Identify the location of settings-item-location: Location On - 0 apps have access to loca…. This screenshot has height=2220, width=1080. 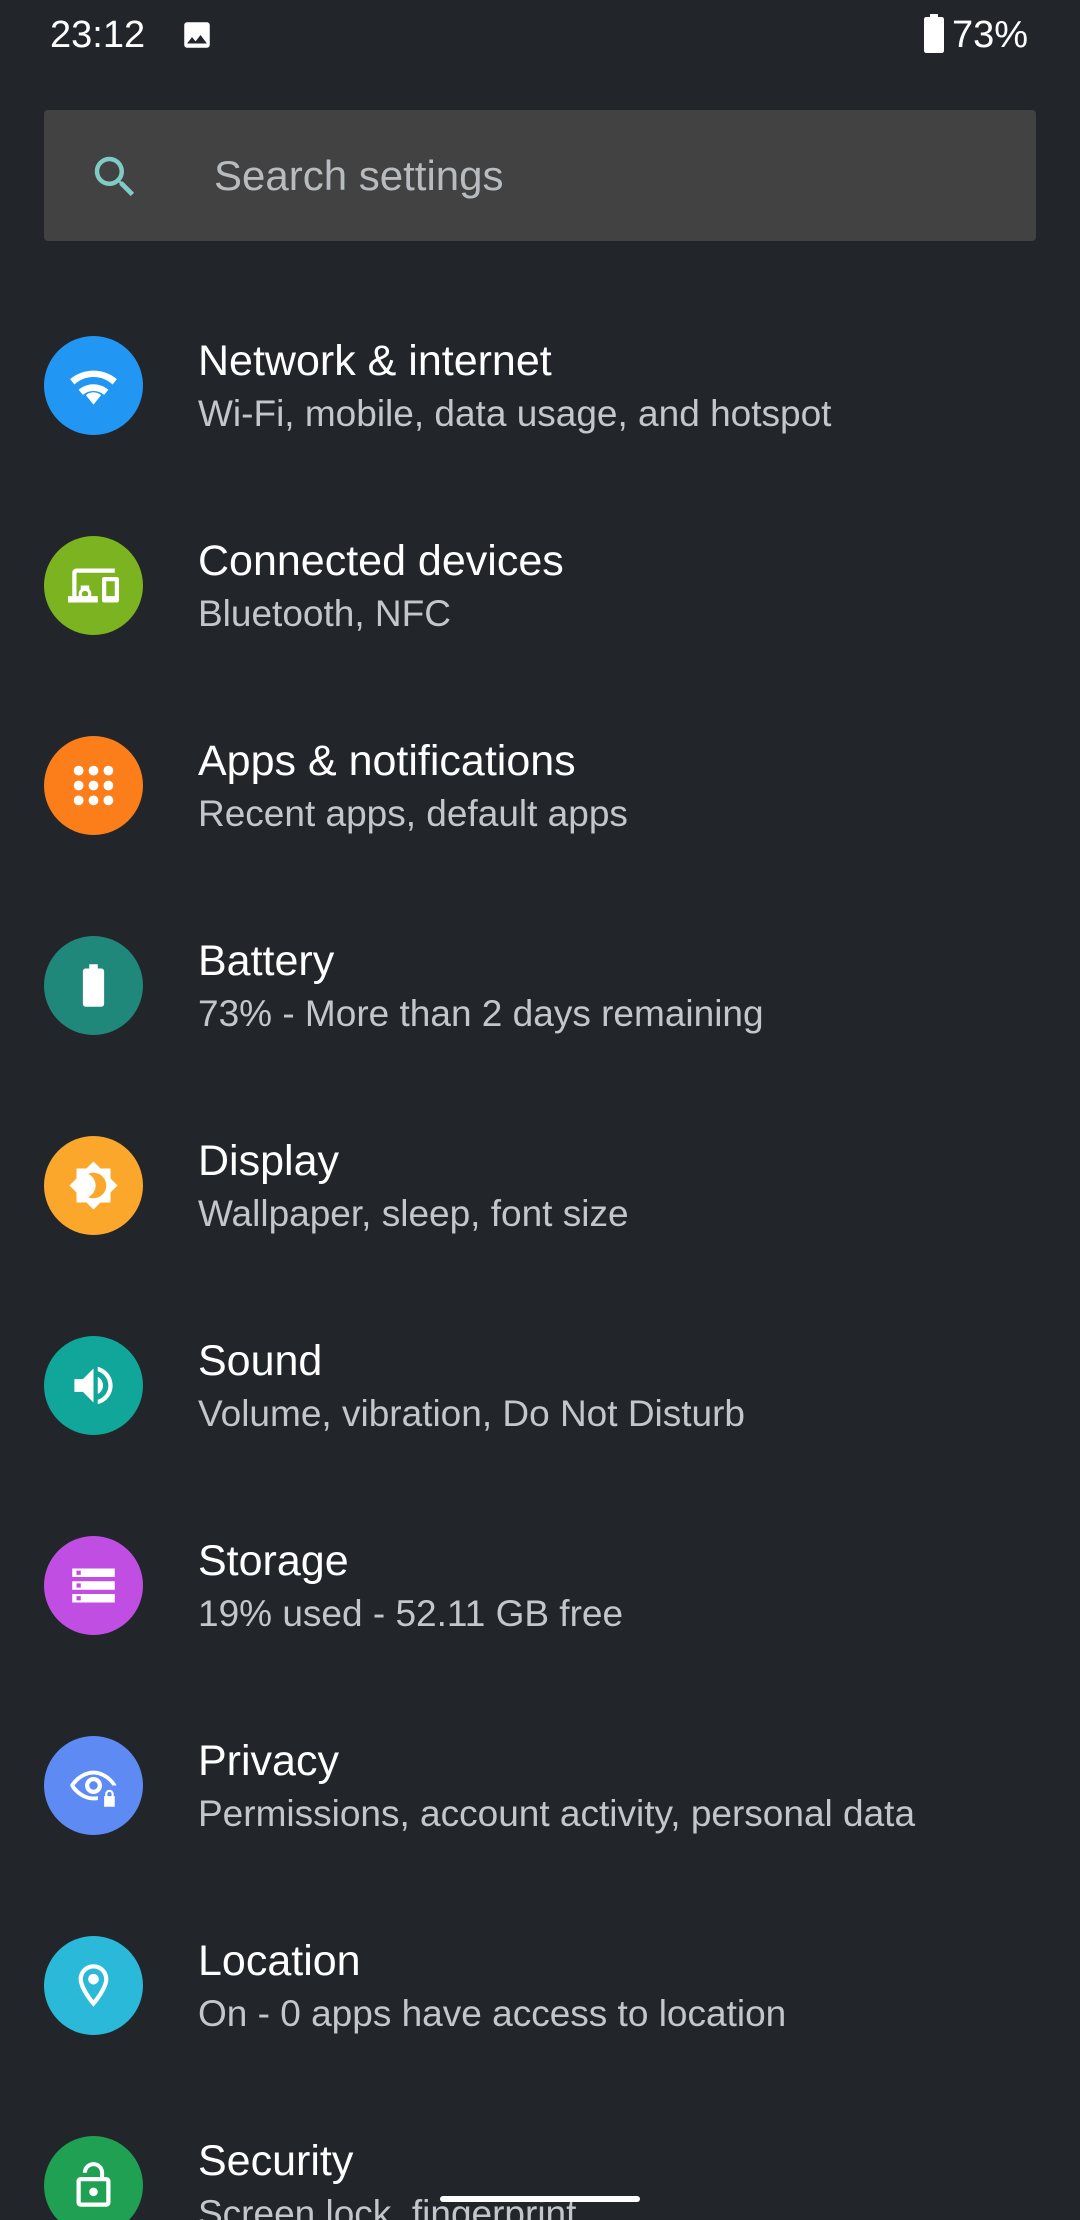
(540, 1986).